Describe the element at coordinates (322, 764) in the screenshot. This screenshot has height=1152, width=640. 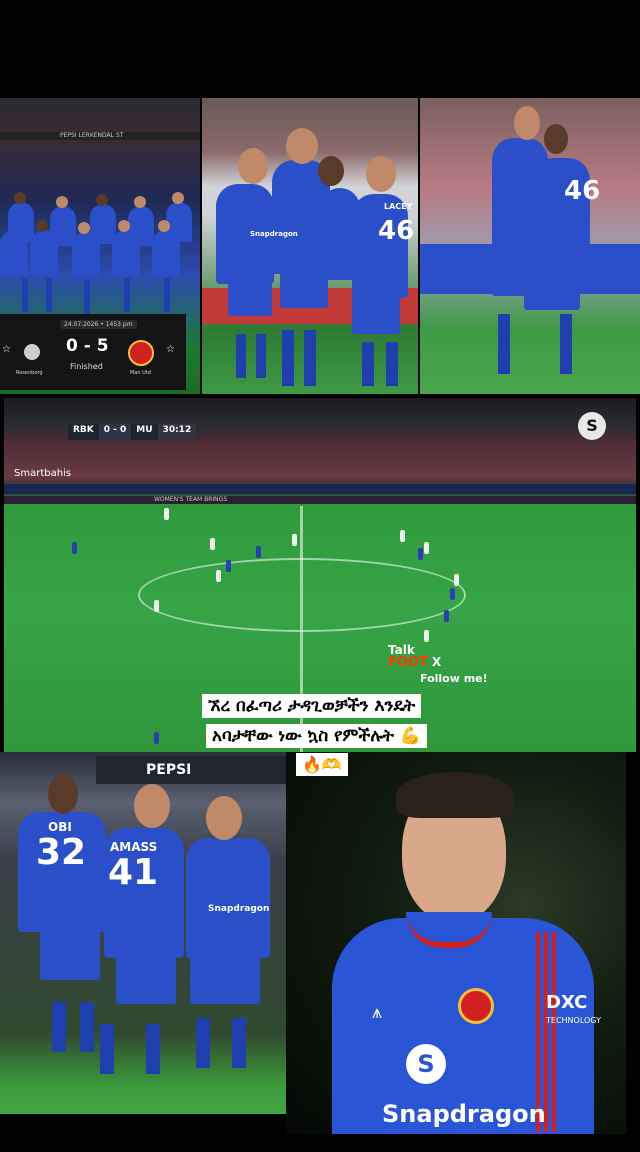
I see `caption-emoji: 🔥🫶` at that location.